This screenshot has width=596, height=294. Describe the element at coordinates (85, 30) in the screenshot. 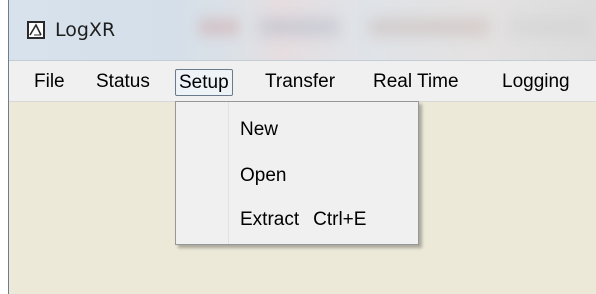

I see `window-title: LogXR` at that location.